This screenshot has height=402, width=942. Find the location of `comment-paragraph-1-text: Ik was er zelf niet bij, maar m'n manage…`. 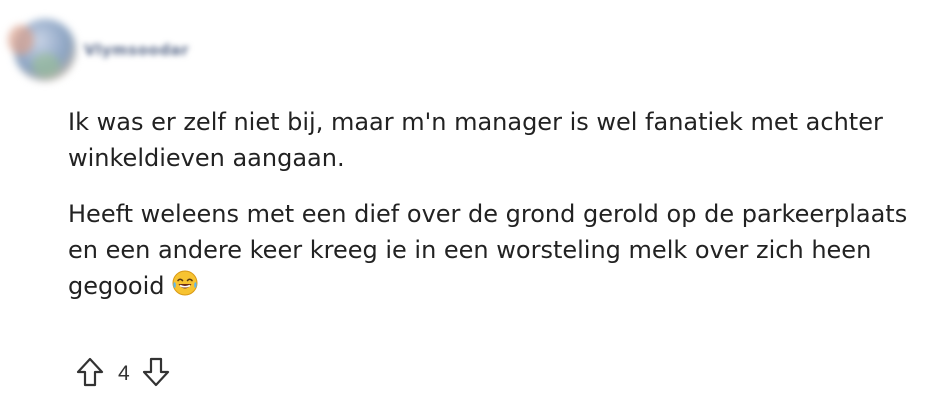

comment-paragraph-1-text: Ik was er zelf niet bij, maar m'n manage… is located at coordinates (475, 140).